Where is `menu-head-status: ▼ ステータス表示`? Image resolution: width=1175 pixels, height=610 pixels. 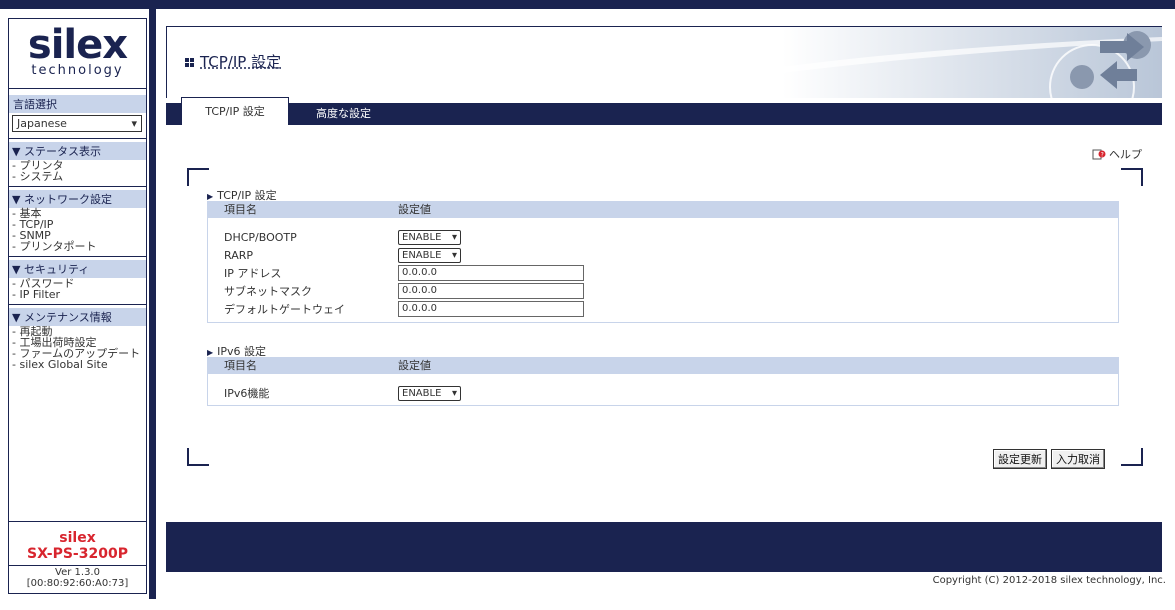 menu-head-status: ▼ ステータス表示 is located at coordinates (77, 151).